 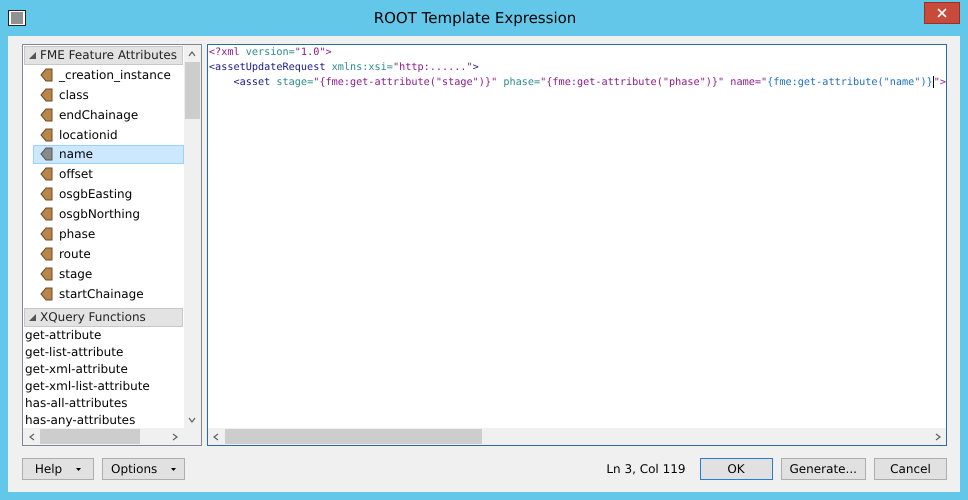 What do you see at coordinates (88, 135) in the screenshot?
I see `attribute-name: locationid` at bounding box center [88, 135].